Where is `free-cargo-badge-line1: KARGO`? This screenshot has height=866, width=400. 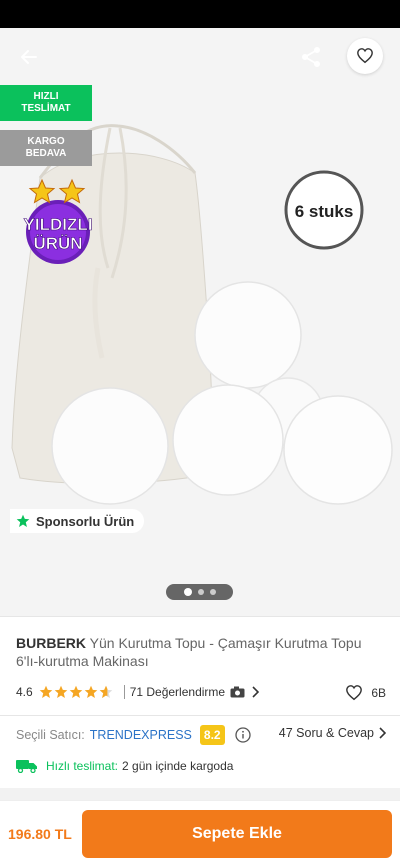
free-cargo-badge-line1: KARGO is located at coordinates (46, 141).